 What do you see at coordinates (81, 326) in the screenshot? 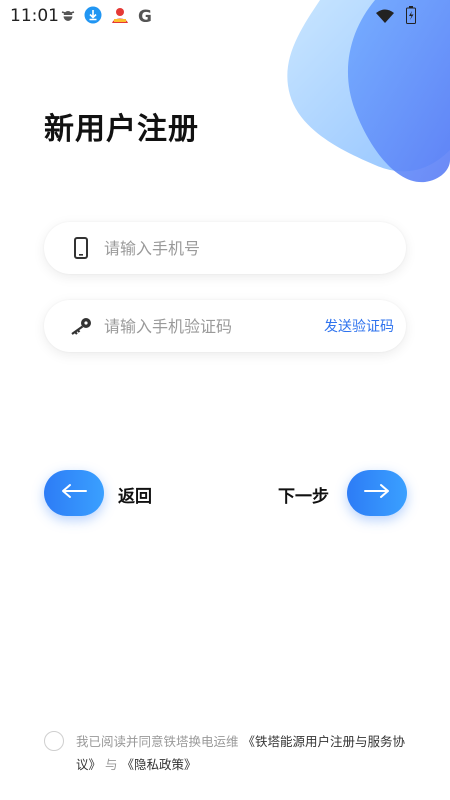
I see `key-icon` at bounding box center [81, 326].